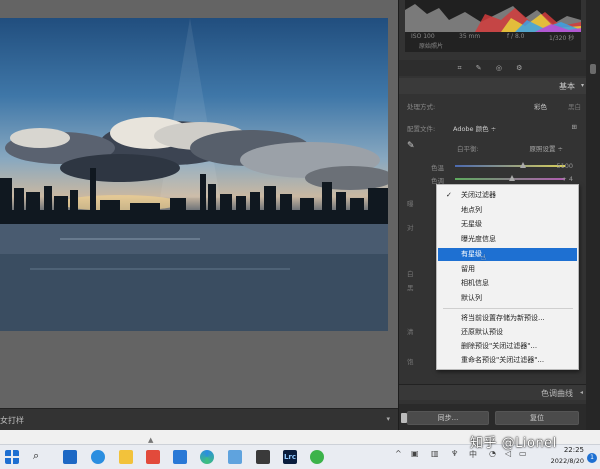 Image resolution: width=600 pixels, height=469 pixels. Describe the element at coordinates (516, 36) in the screenshot. I see `aperture-value: f / 8.0` at that location.